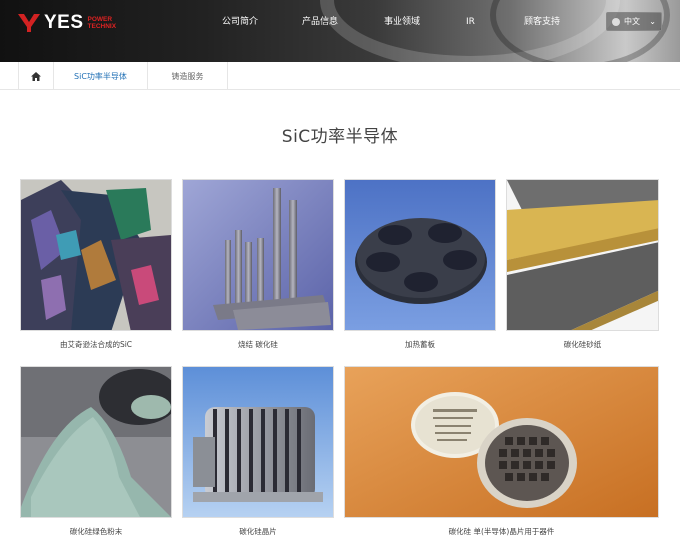 This screenshot has height=546, width=680. I want to click on product-card: 由艾奇逊法合成的SiC, so click(96, 265).